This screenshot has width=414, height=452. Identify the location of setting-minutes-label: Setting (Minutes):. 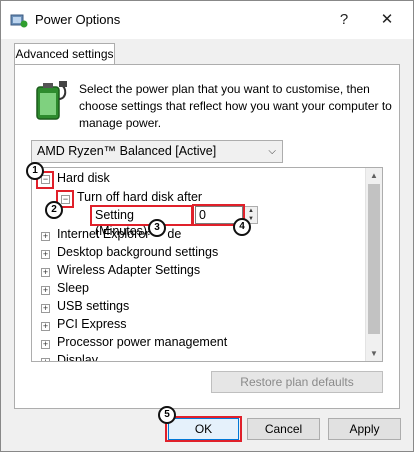
(123, 223).